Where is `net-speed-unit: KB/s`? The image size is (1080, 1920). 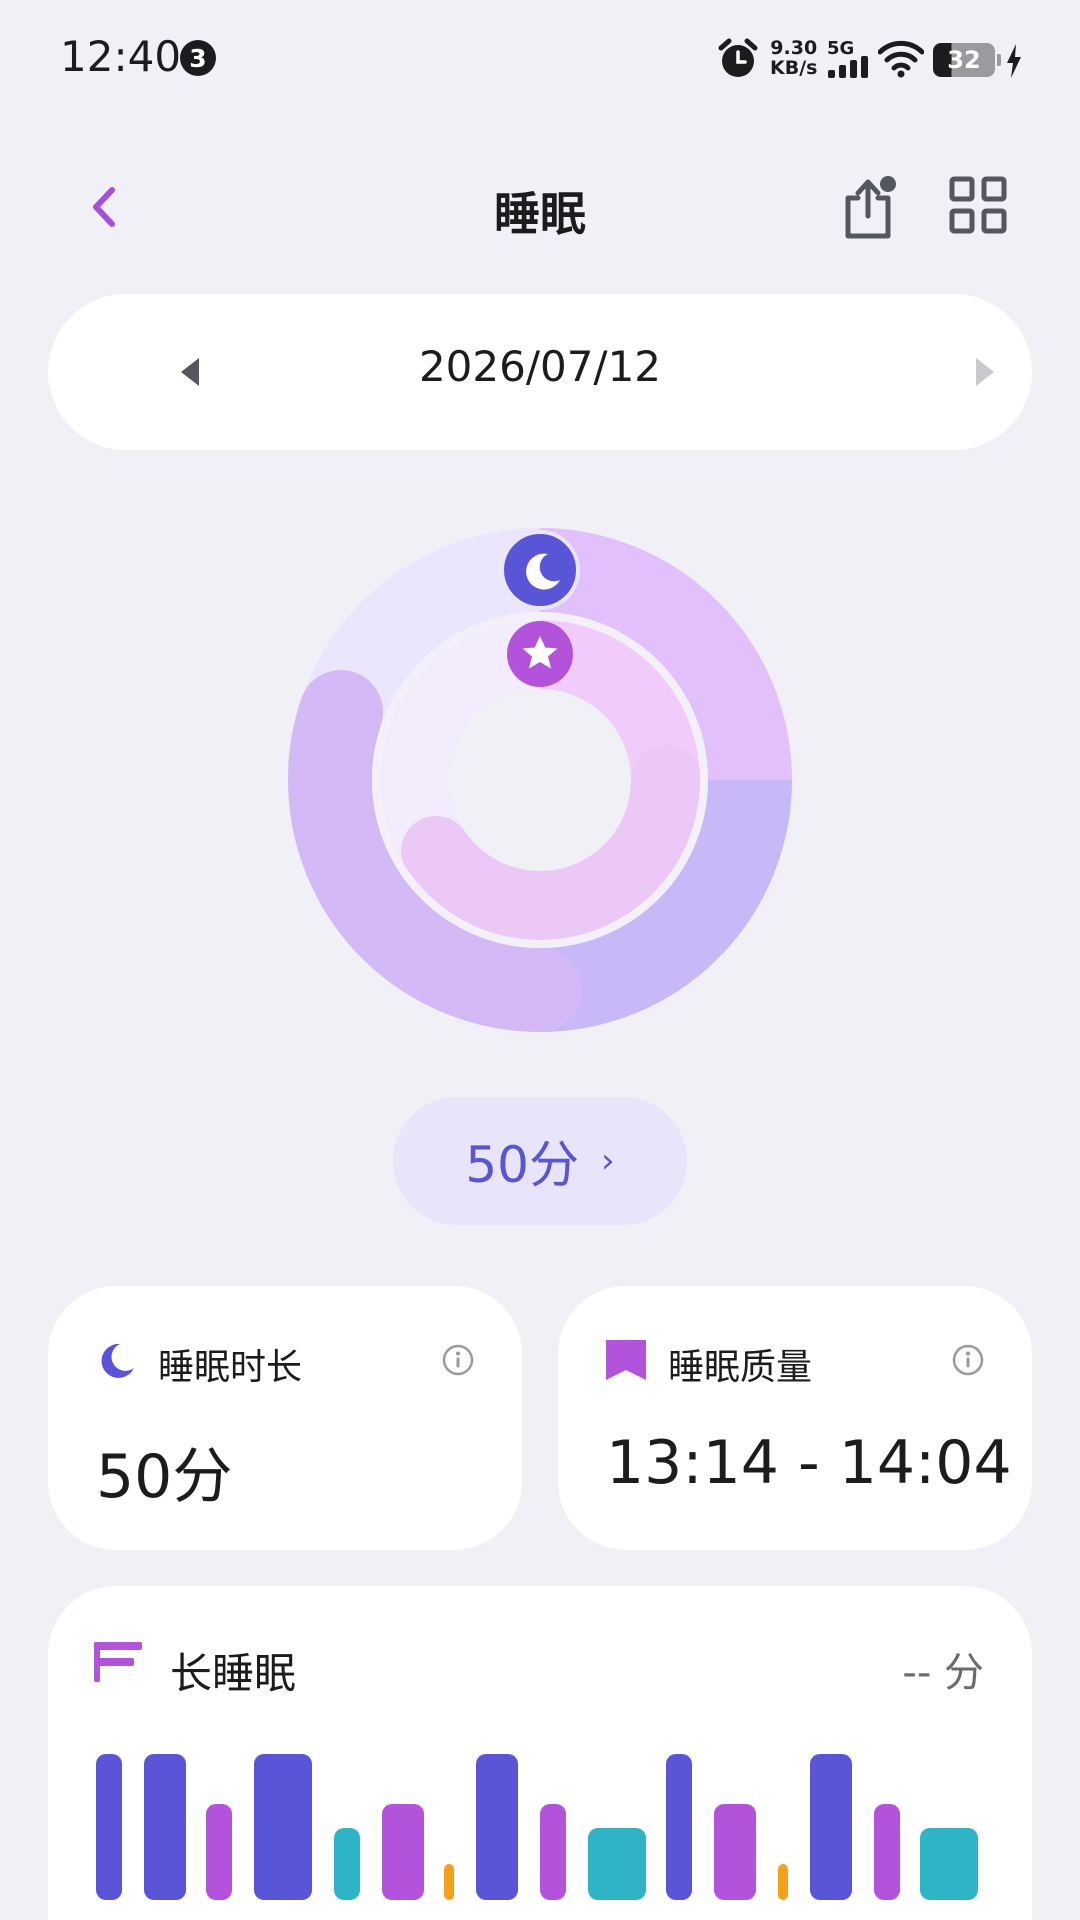
net-speed-unit: KB/s is located at coordinates (794, 68).